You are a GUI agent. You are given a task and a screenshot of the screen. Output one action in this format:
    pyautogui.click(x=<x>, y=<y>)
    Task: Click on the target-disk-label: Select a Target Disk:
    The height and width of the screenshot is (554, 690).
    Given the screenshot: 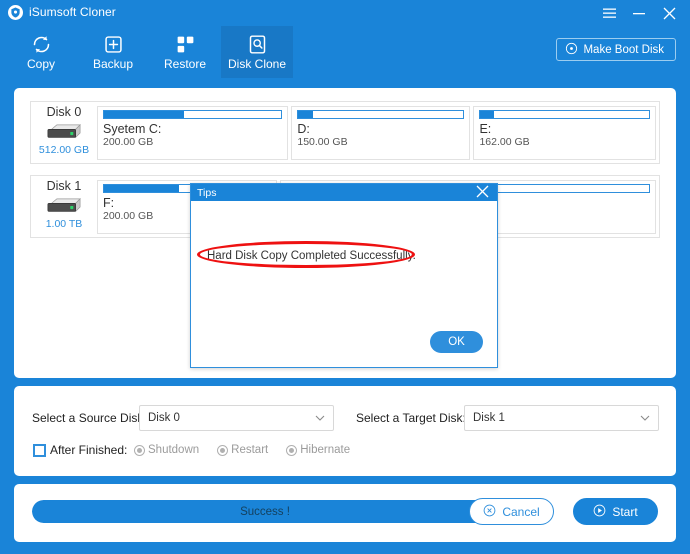 What is the action you would take?
    pyautogui.click(x=411, y=418)
    